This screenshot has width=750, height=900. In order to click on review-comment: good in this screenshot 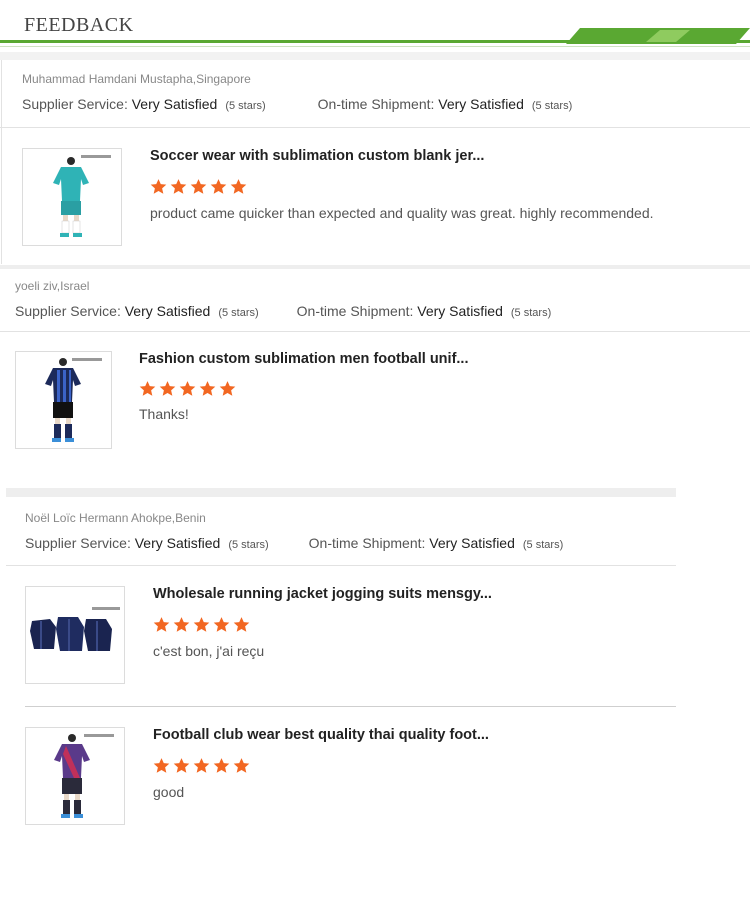, I will do `click(169, 792)`.